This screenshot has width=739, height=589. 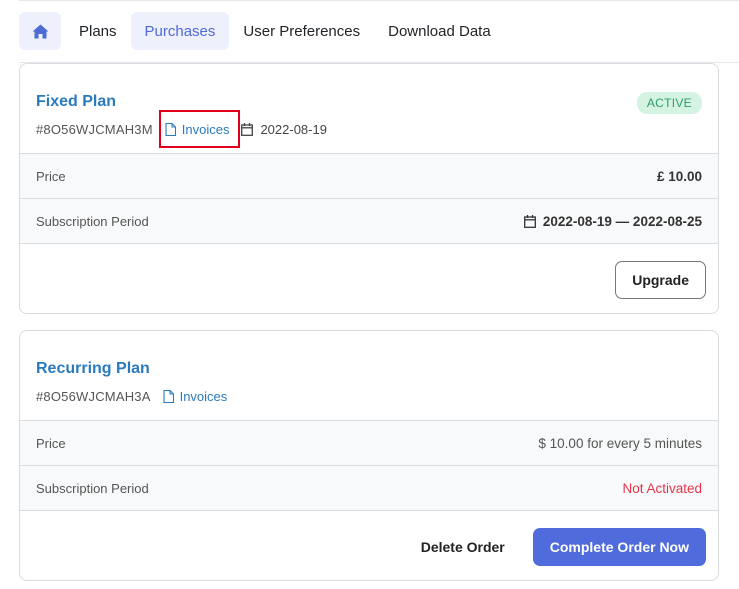 I want to click on complete-order-button: Complete Order Now, so click(x=619, y=546).